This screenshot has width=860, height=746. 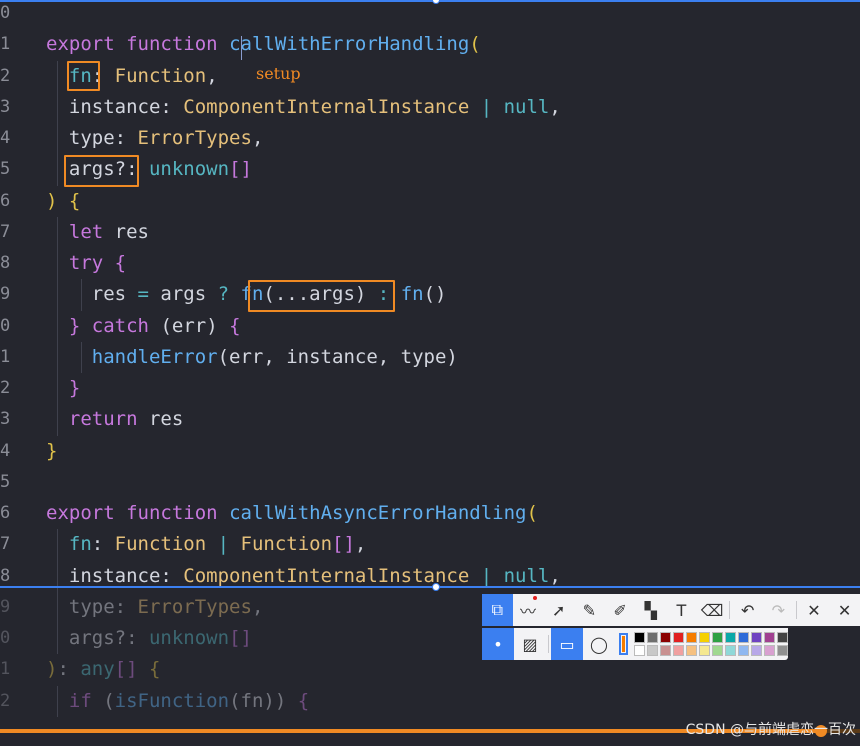 What do you see at coordinates (681, 610) in the screenshot?
I see `text-tool: T` at bounding box center [681, 610].